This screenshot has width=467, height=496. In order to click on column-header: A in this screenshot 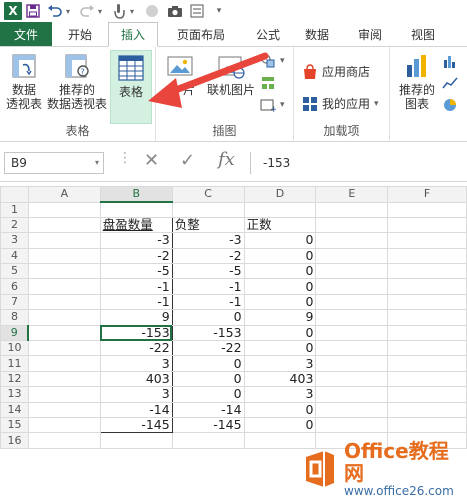, I will do `click(64, 194)`.